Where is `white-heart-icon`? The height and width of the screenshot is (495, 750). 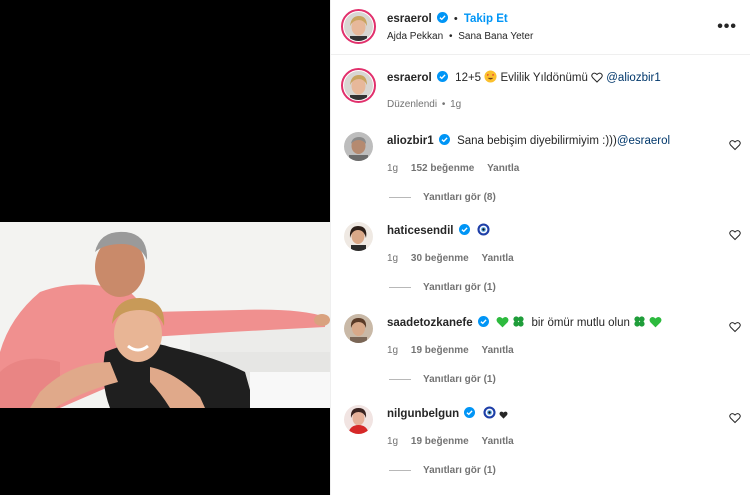
white-heart-icon is located at coordinates (597, 77).